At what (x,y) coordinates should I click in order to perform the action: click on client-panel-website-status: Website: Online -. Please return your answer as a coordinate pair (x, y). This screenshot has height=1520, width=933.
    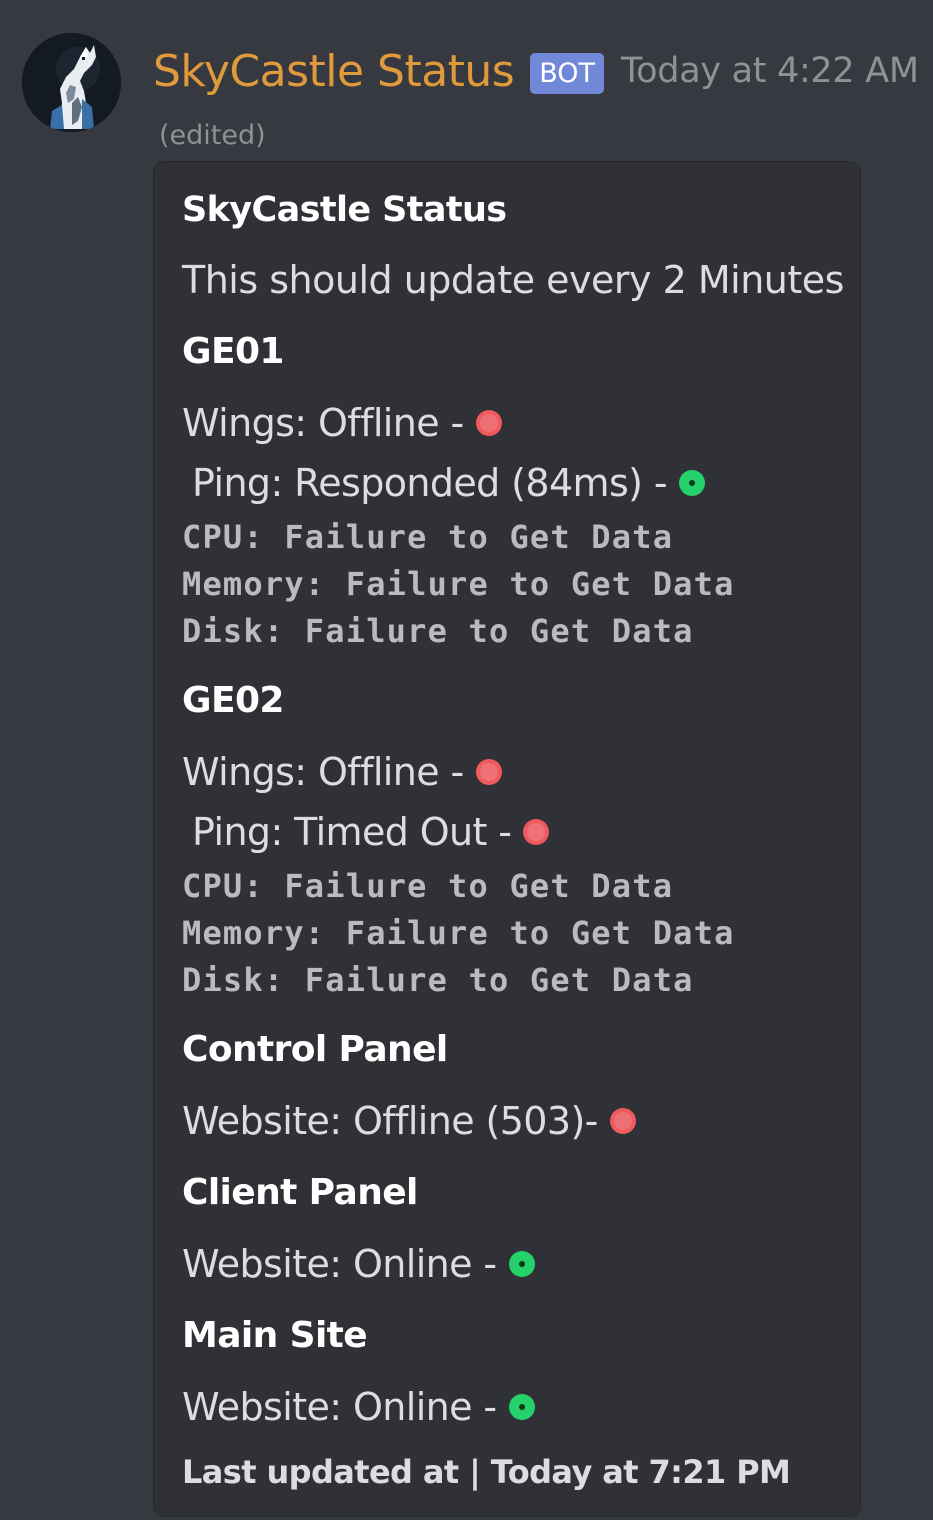
    Looking at the image, I should click on (358, 1264).